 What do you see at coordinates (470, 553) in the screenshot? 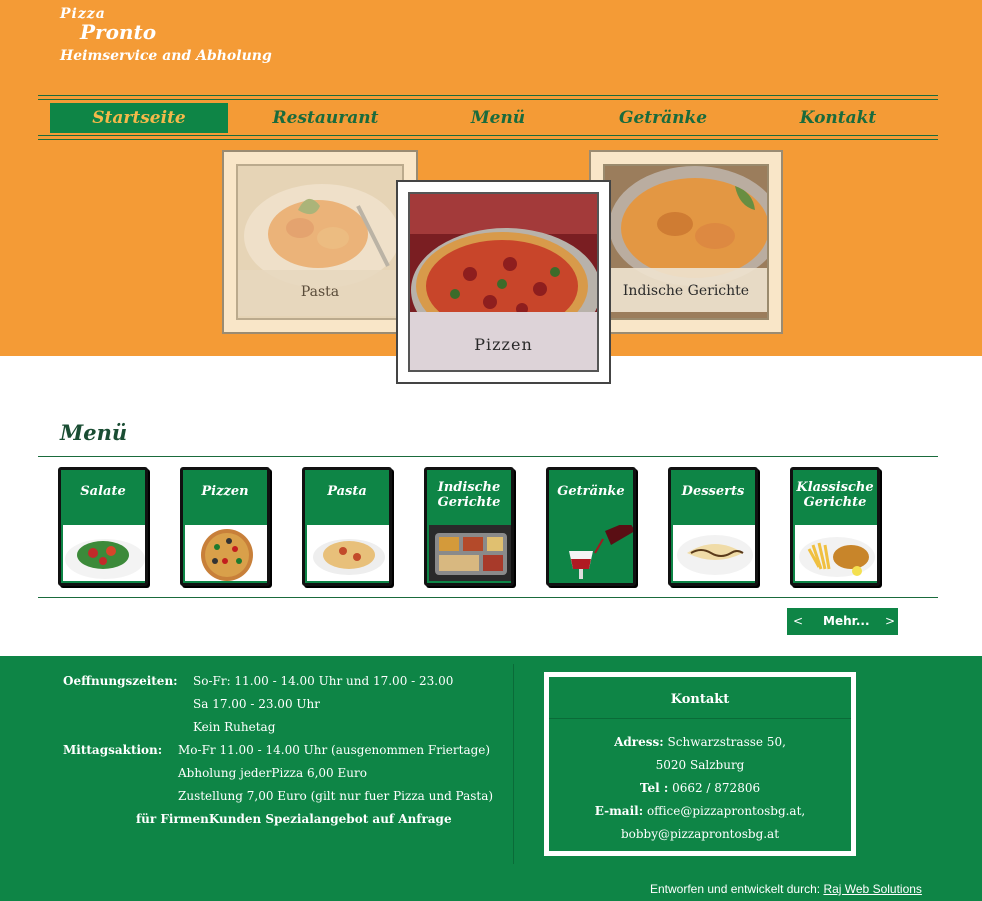
I see `thali-icon` at bounding box center [470, 553].